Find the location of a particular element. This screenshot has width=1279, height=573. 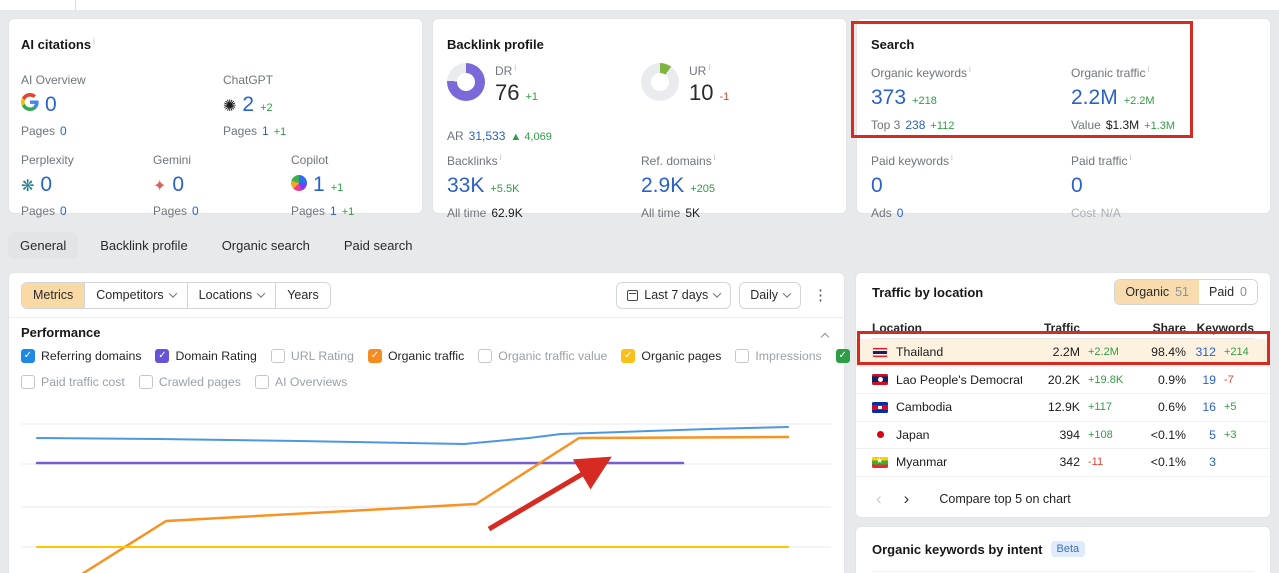

perplexity-icon: ❋ is located at coordinates (28, 186).